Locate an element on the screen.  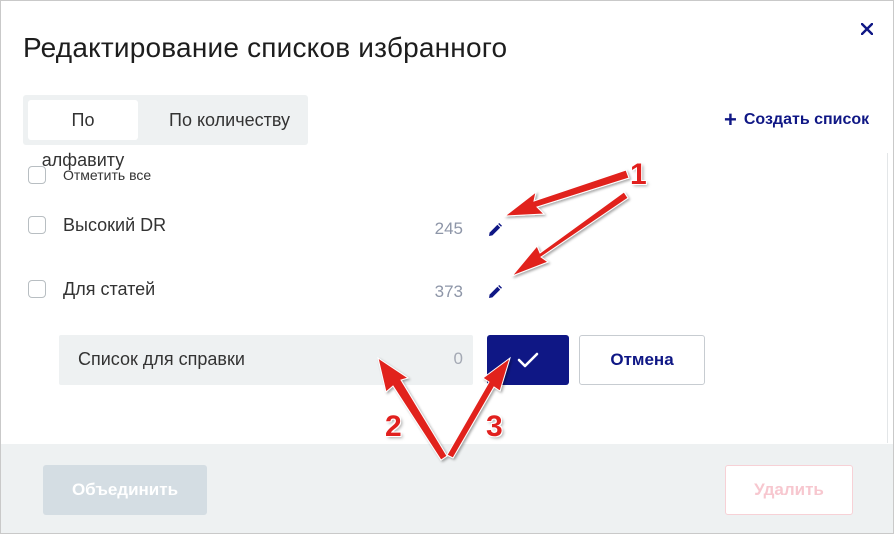
annotation-number: 3 is located at coordinates (494, 426).